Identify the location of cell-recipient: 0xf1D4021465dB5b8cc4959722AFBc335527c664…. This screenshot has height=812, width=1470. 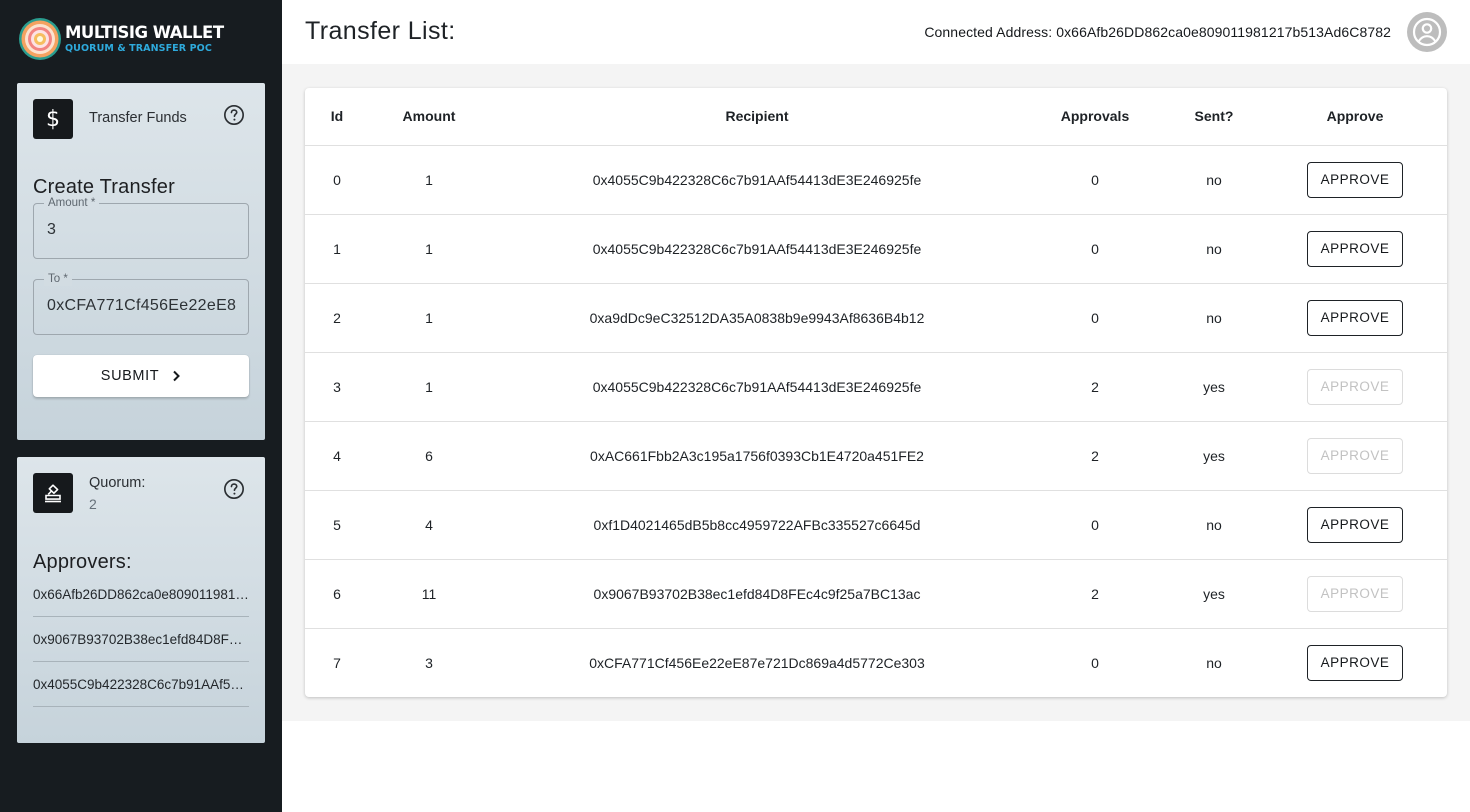
(757, 525).